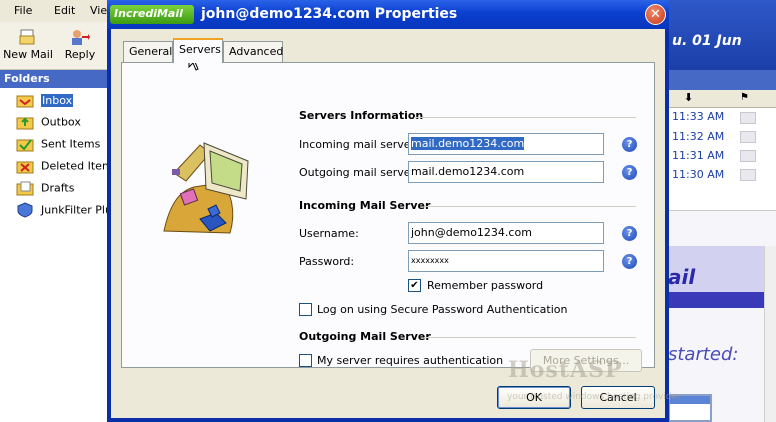  I want to click on folder-drafts: Drafts, so click(45, 189).